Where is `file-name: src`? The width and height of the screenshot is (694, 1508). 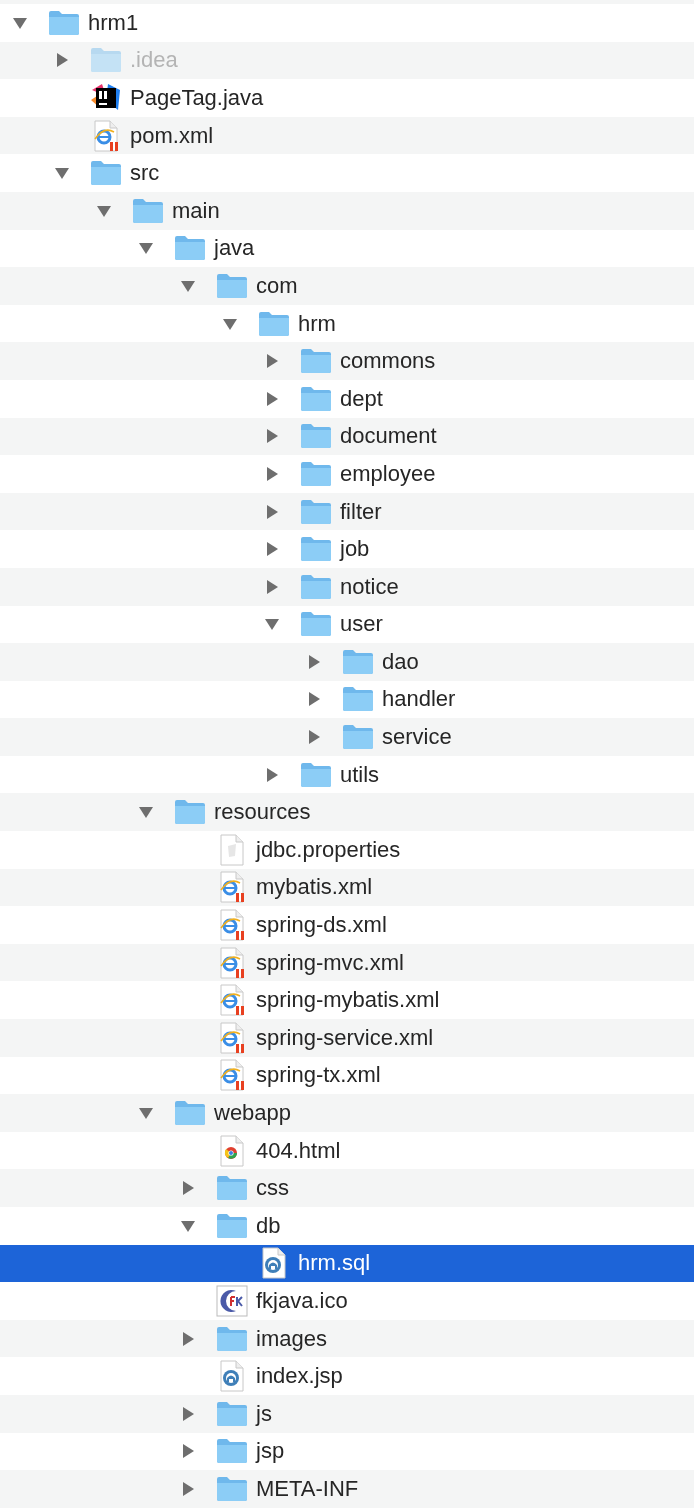 file-name: src is located at coordinates (145, 173).